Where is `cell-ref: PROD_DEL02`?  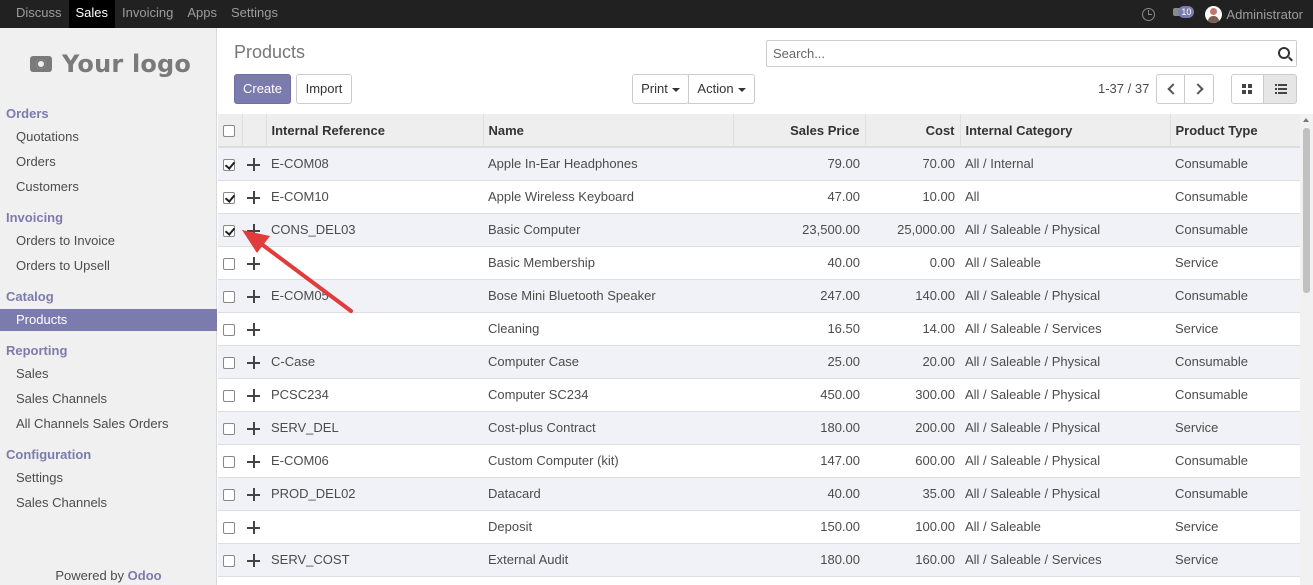
cell-ref: PROD_DEL02 is located at coordinates (374, 493).